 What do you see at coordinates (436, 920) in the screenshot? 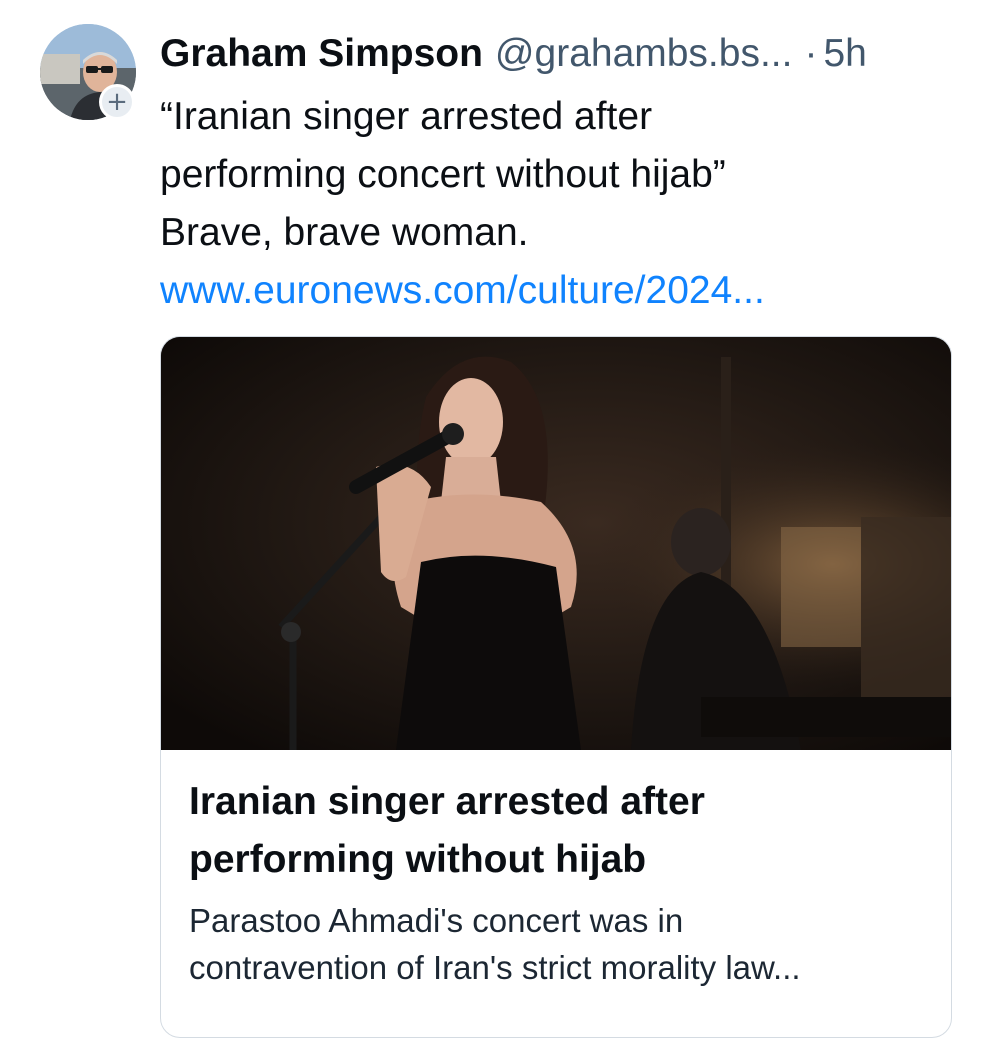
I see `card-description-line: Parastoo Ahmadi's concert was in` at bounding box center [436, 920].